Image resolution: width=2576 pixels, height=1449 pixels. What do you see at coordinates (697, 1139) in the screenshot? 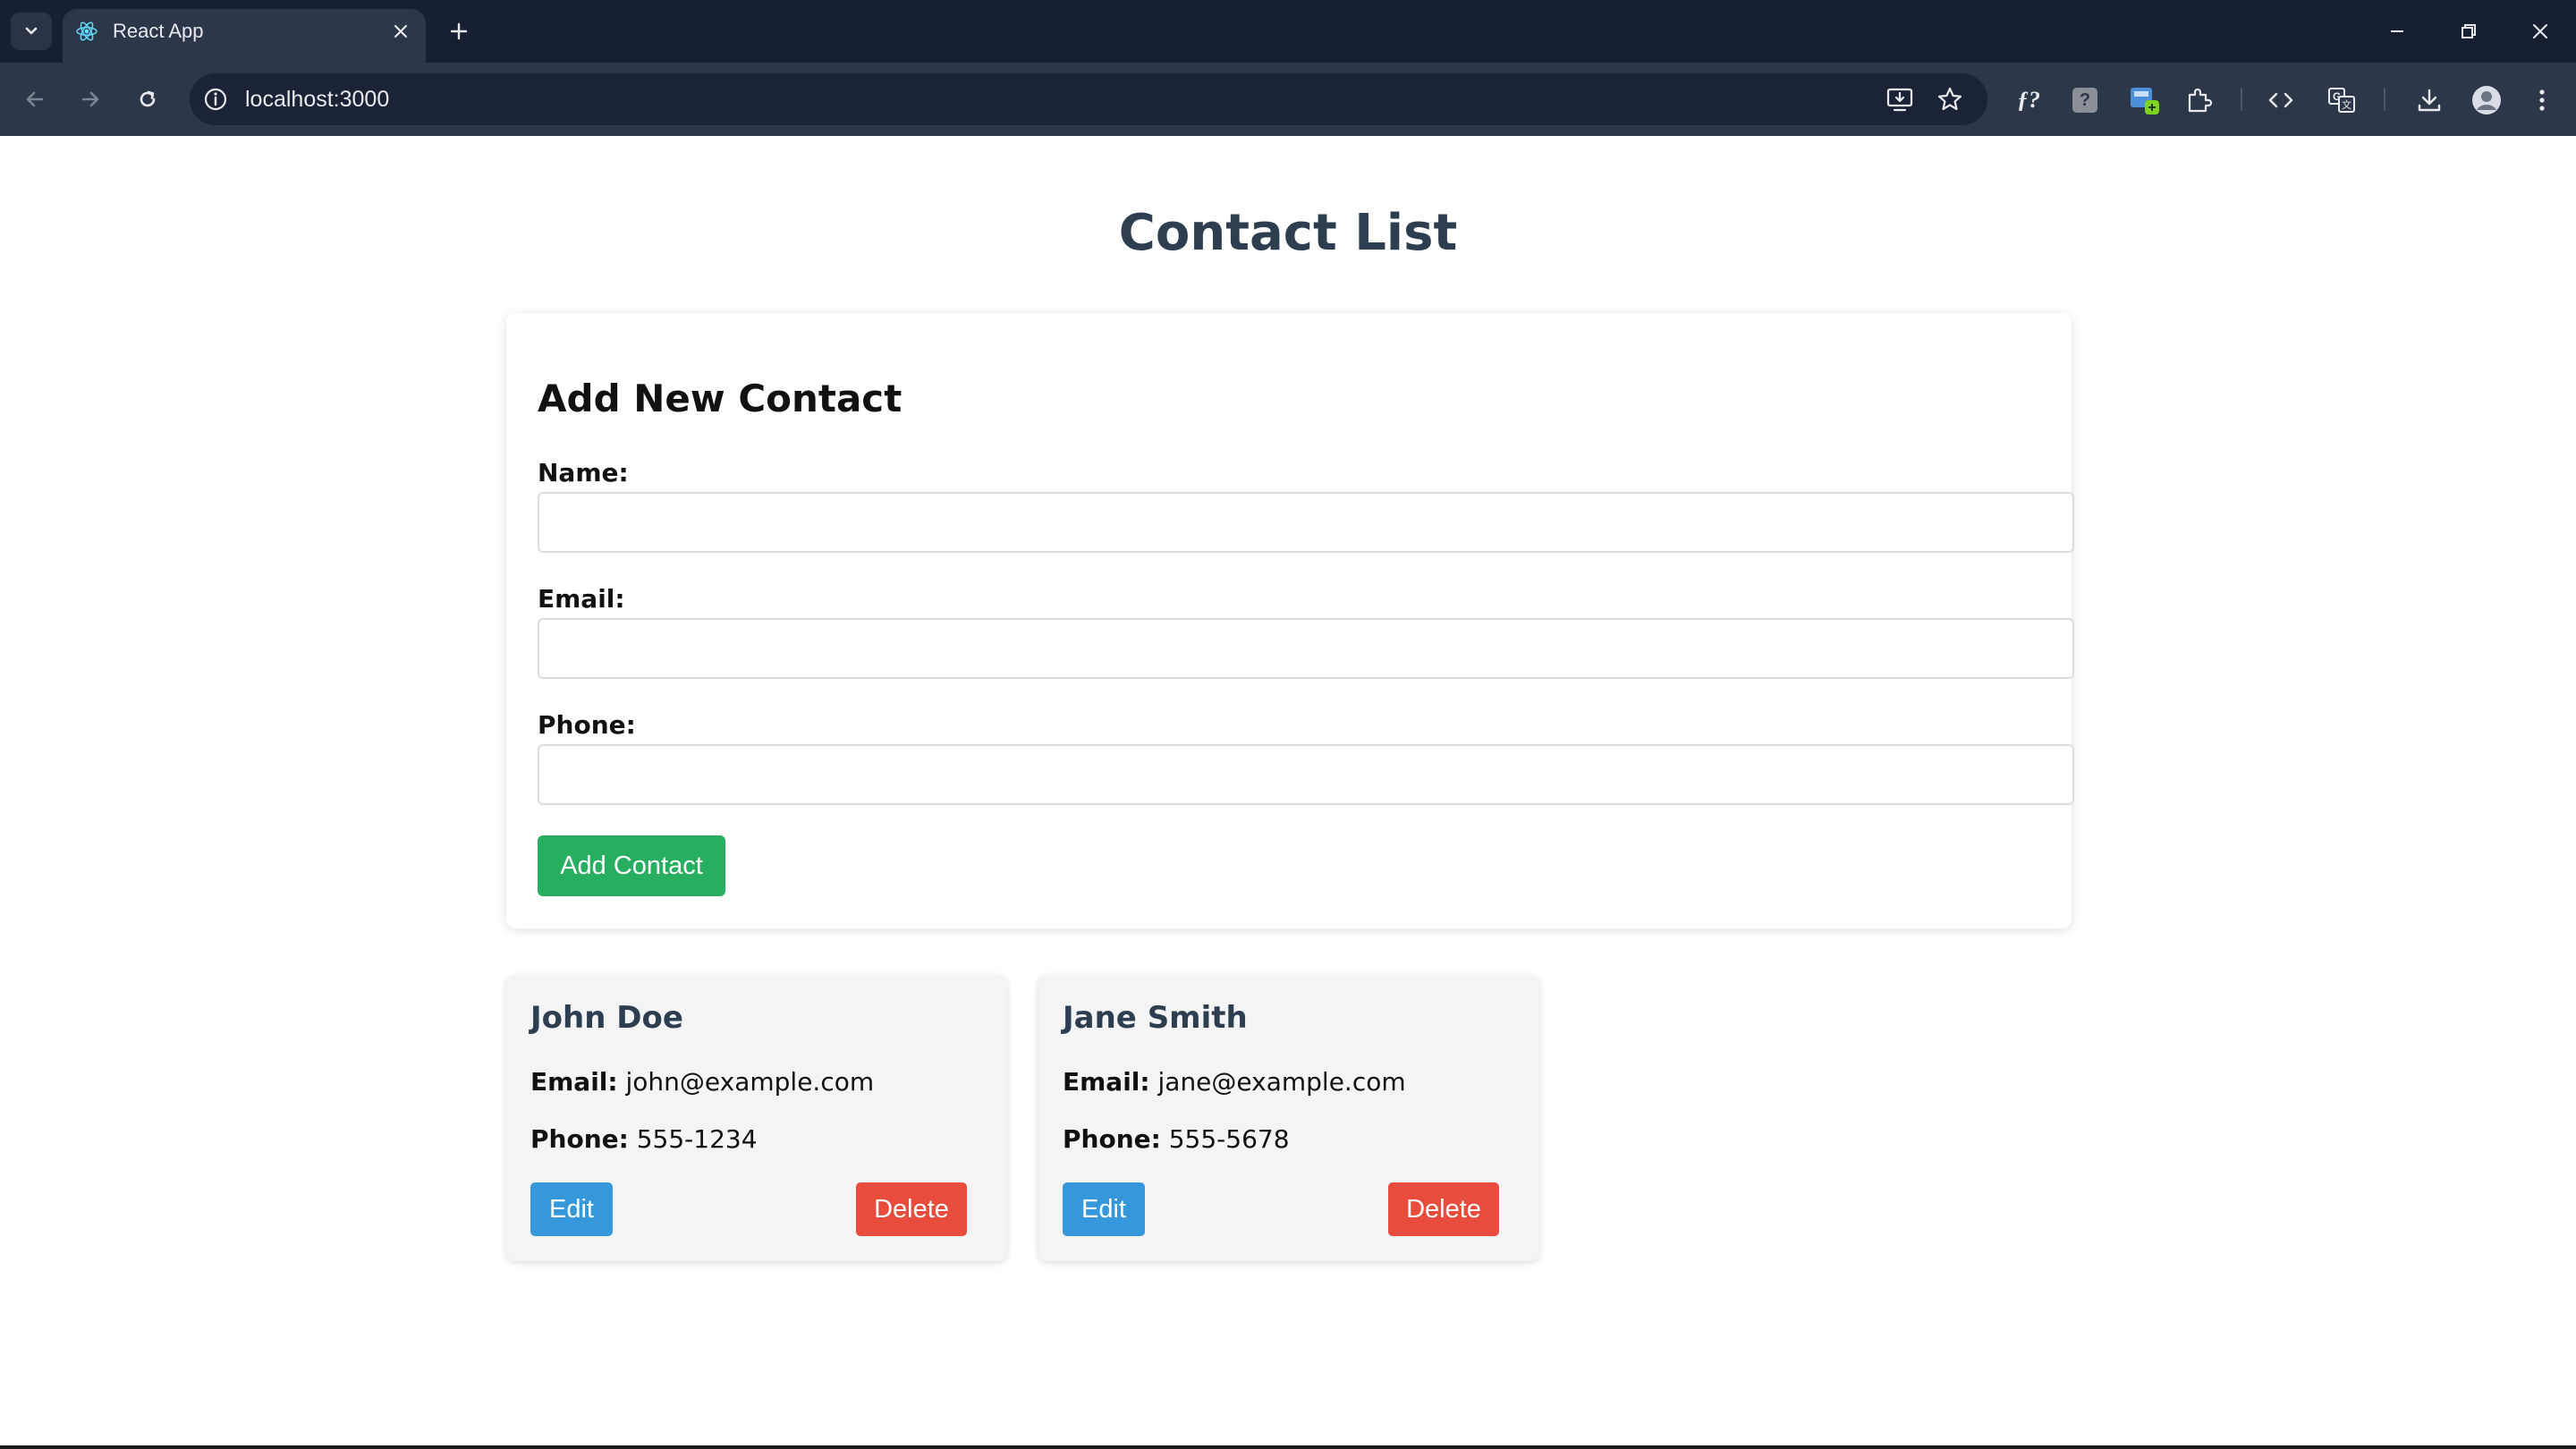
I see `phone-value: 555-1234` at bounding box center [697, 1139].